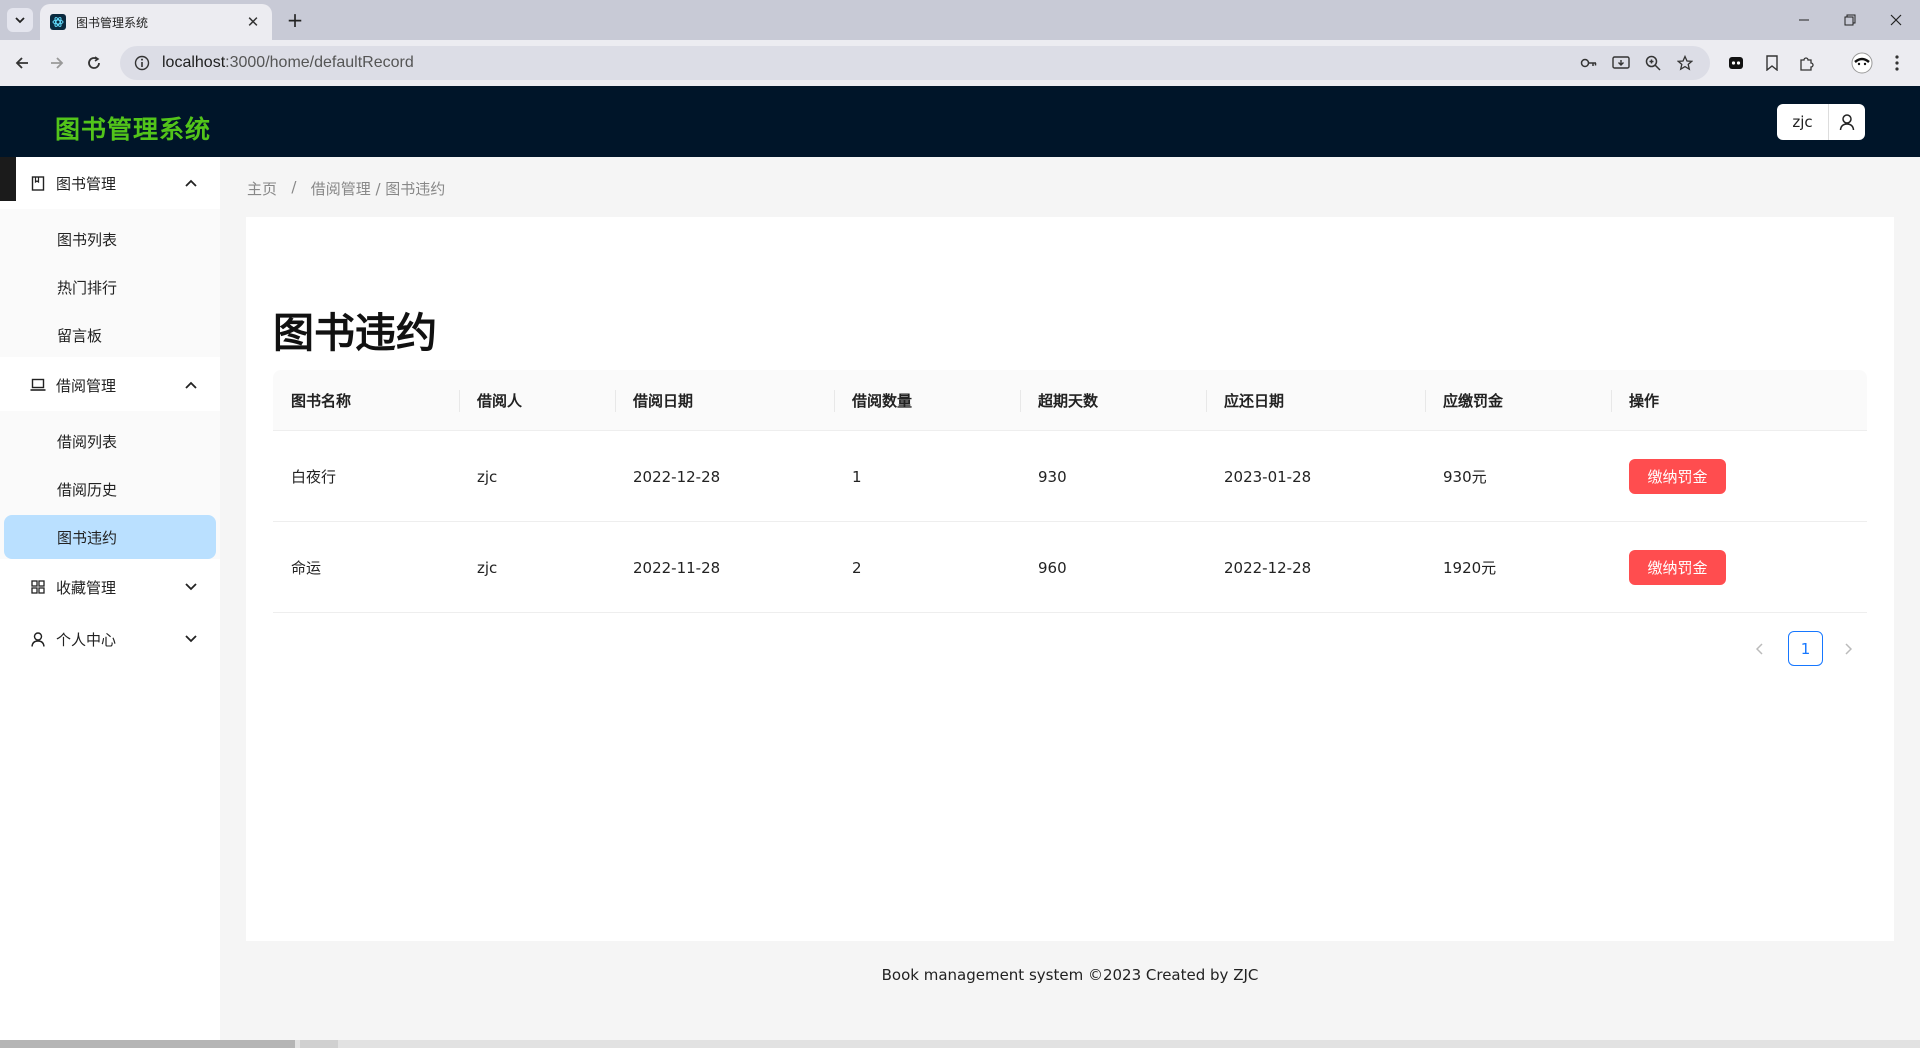 The height and width of the screenshot is (1048, 1920). Describe the element at coordinates (677, 476) in the screenshot. I see `cell-borrow-date: 2022-12-28` at that location.